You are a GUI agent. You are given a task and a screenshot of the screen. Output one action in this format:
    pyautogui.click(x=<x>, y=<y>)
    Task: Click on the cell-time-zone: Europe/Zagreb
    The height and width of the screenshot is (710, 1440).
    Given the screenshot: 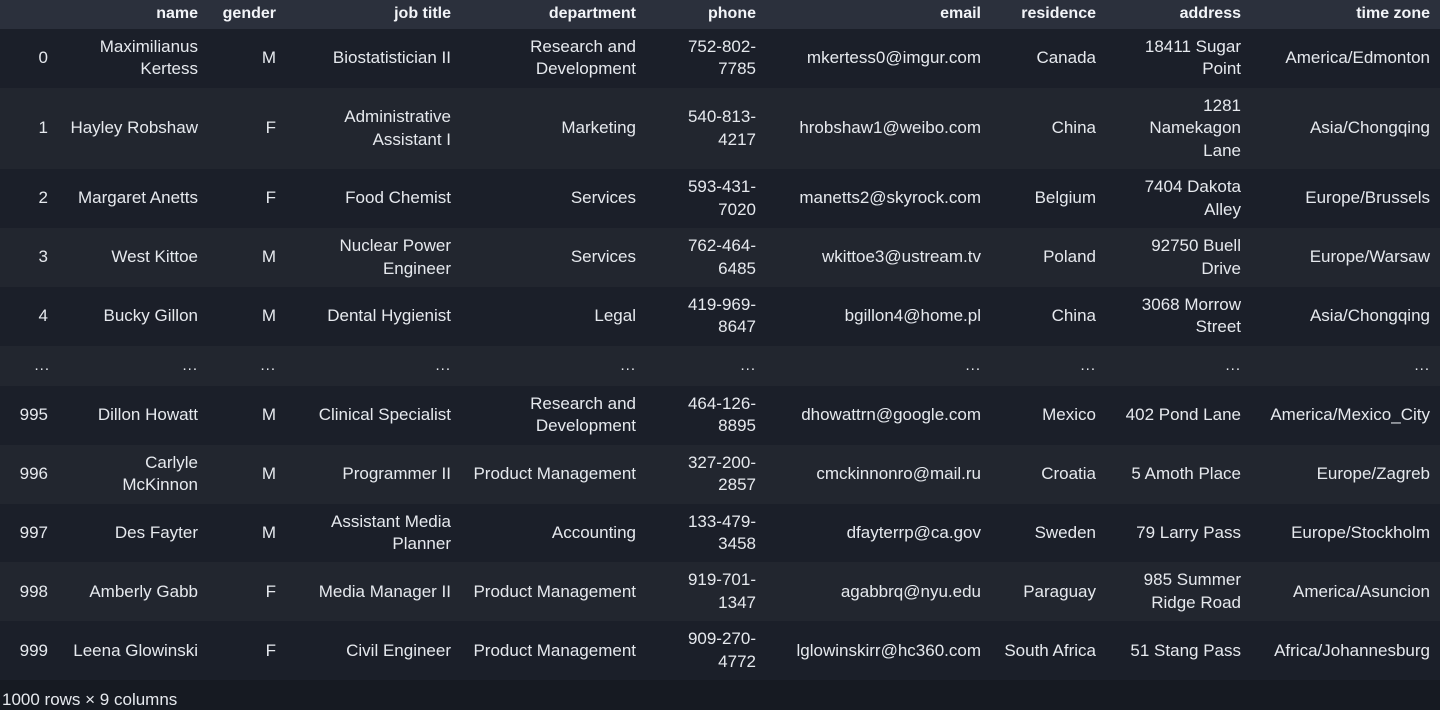 What is the action you would take?
    pyautogui.click(x=1373, y=473)
    